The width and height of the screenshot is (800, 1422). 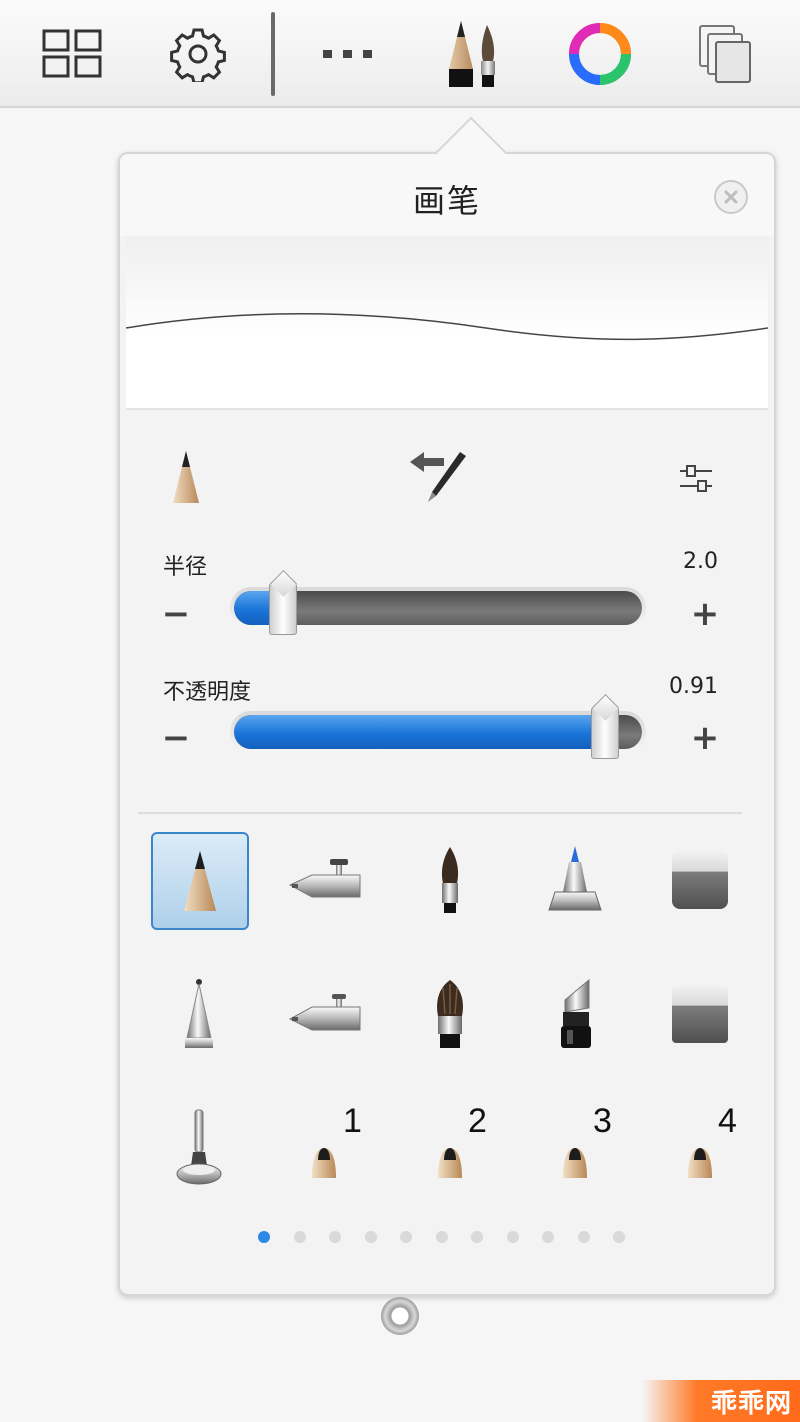 I want to click on brush-marker, so click(x=575, y=880).